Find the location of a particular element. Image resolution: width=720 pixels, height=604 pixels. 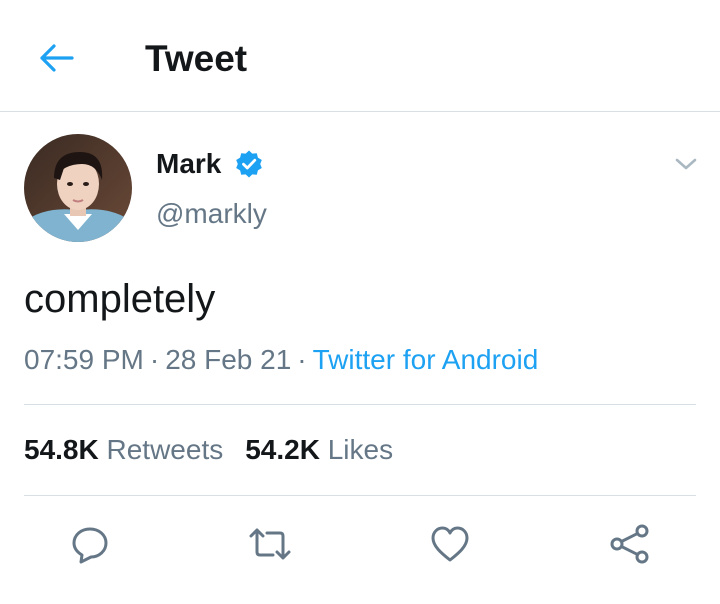

tweet-stats: 54.8K Retweets 54.2K Likes is located at coordinates (208, 450).